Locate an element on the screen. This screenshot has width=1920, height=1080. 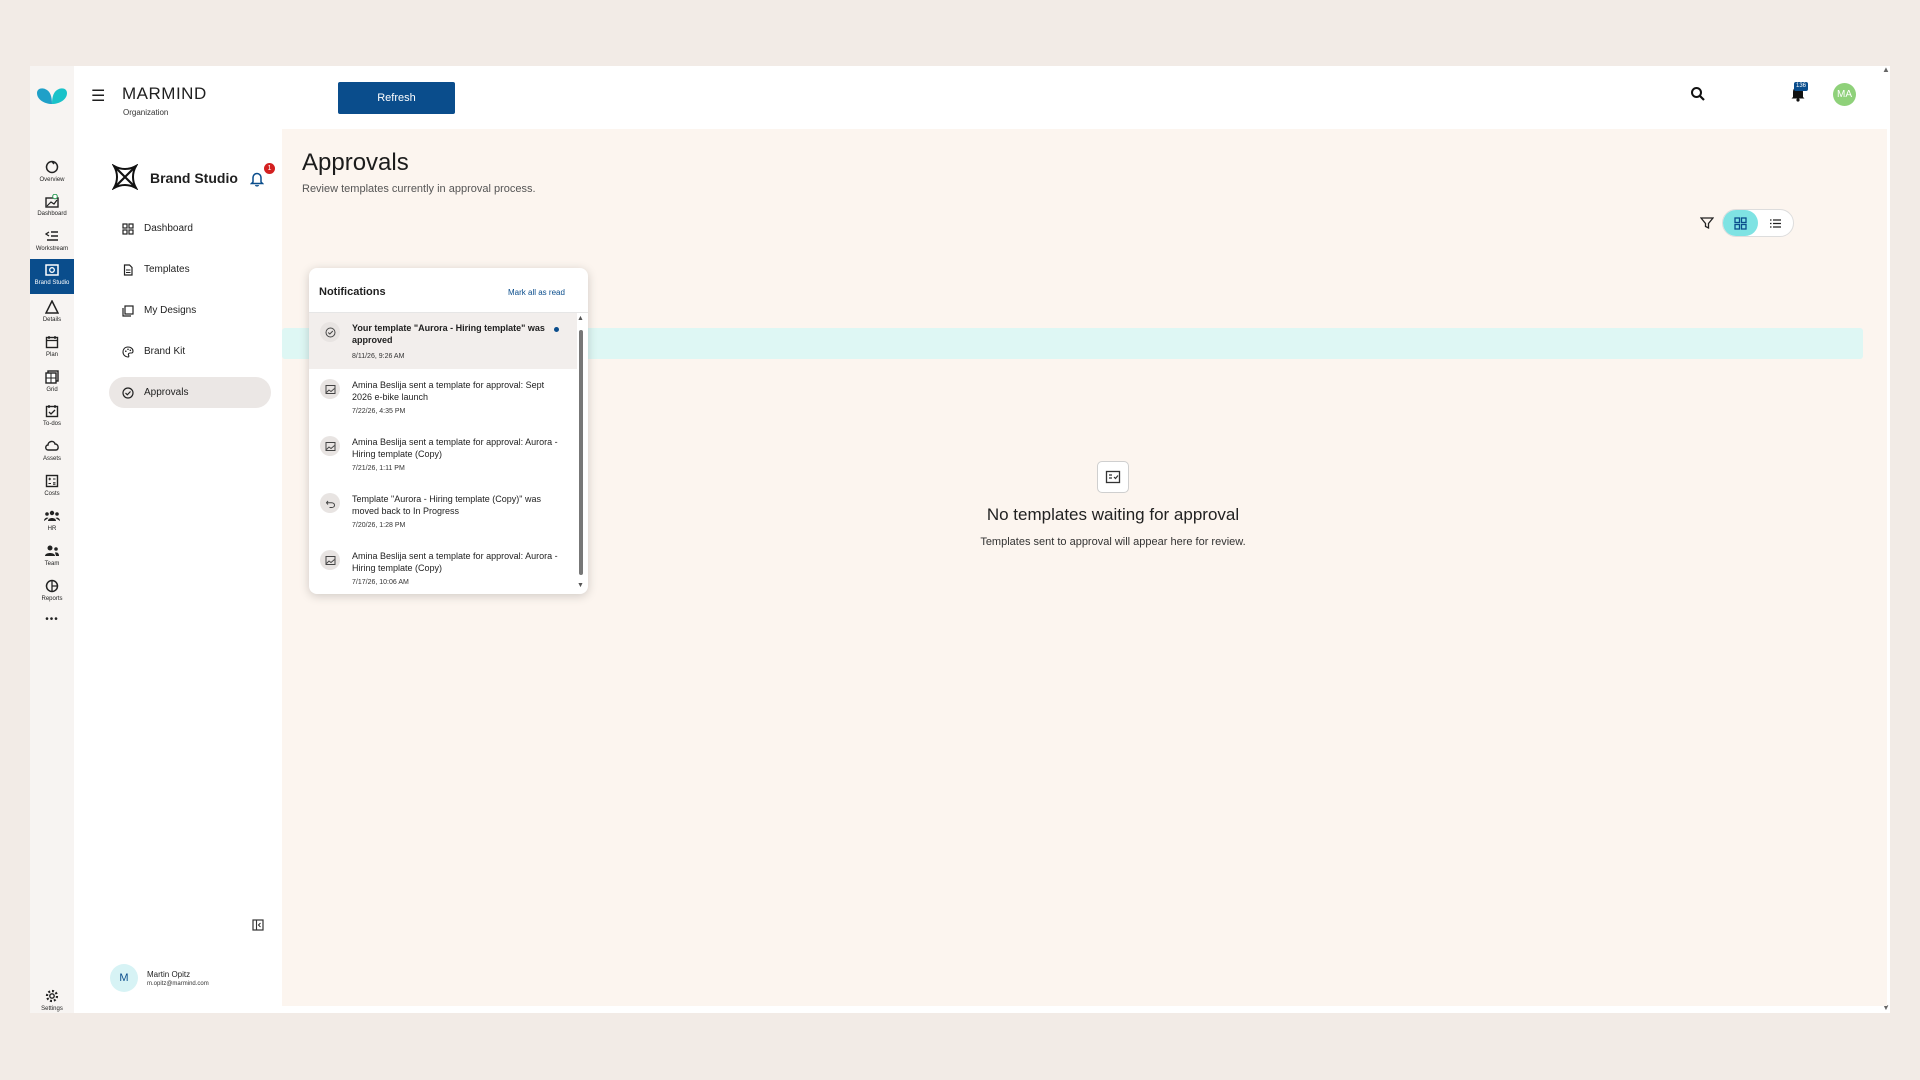
notifications-scrollbar is located at coordinates (581, 452).